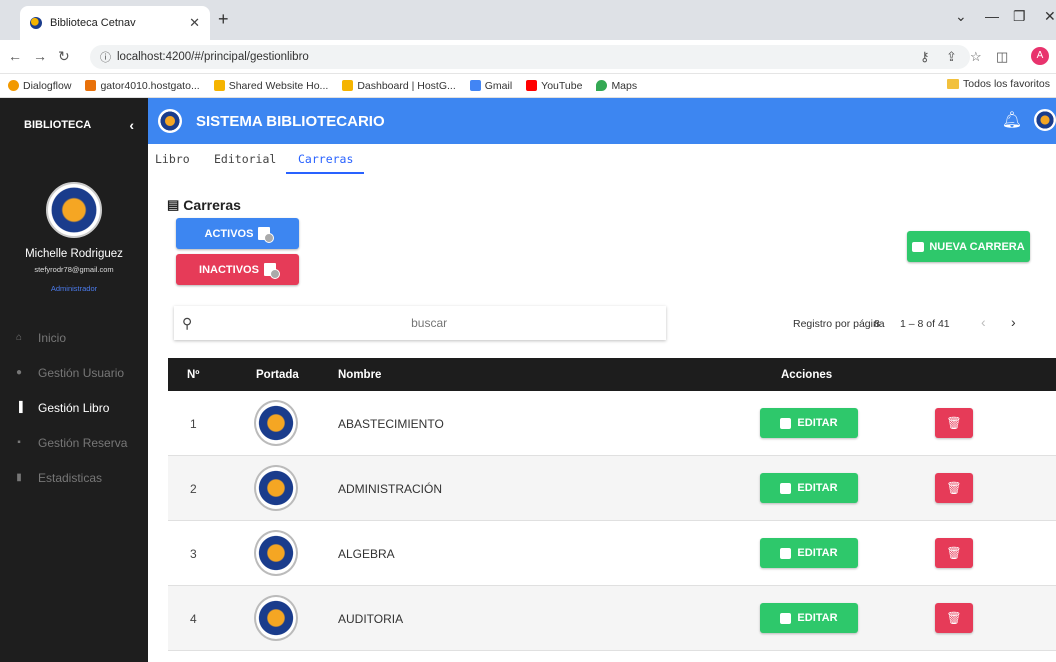 This screenshot has width=1056, height=662. Describe the element at coordinates (15, 56) in the screenshot. I see `back-icon: ←` at that location.